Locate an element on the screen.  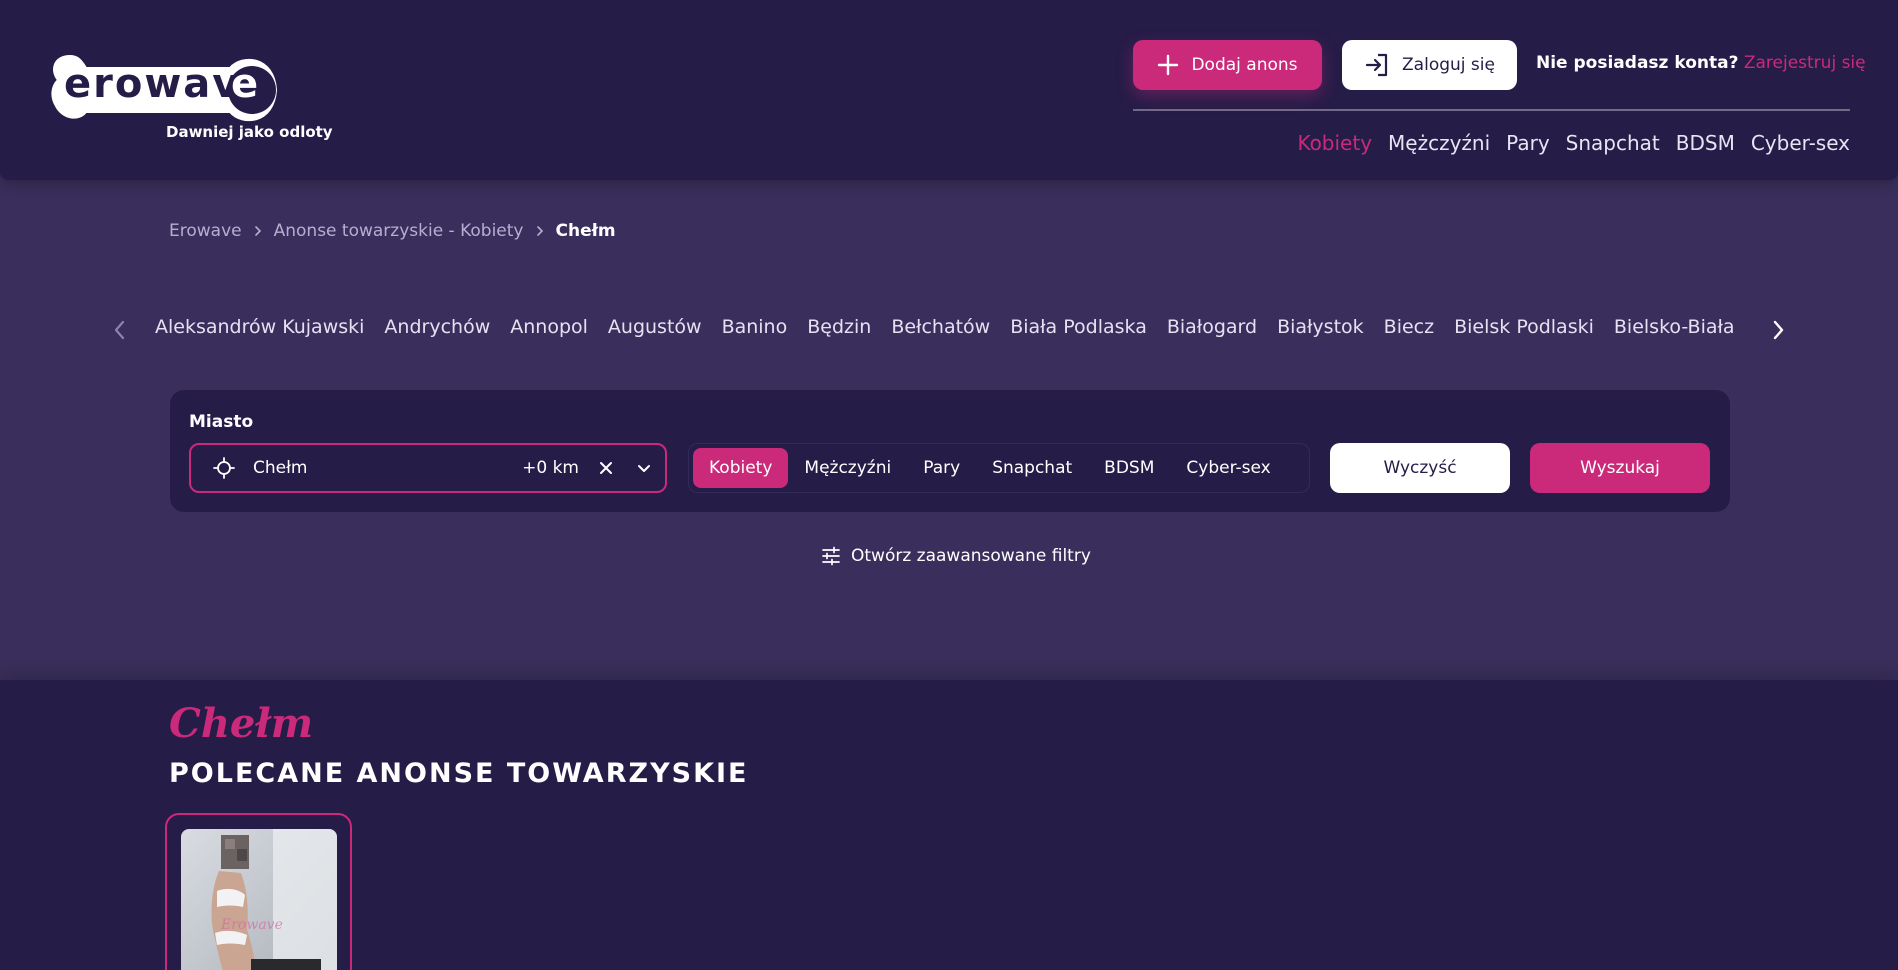
clear-city-button is located at coordinates (606, 468).